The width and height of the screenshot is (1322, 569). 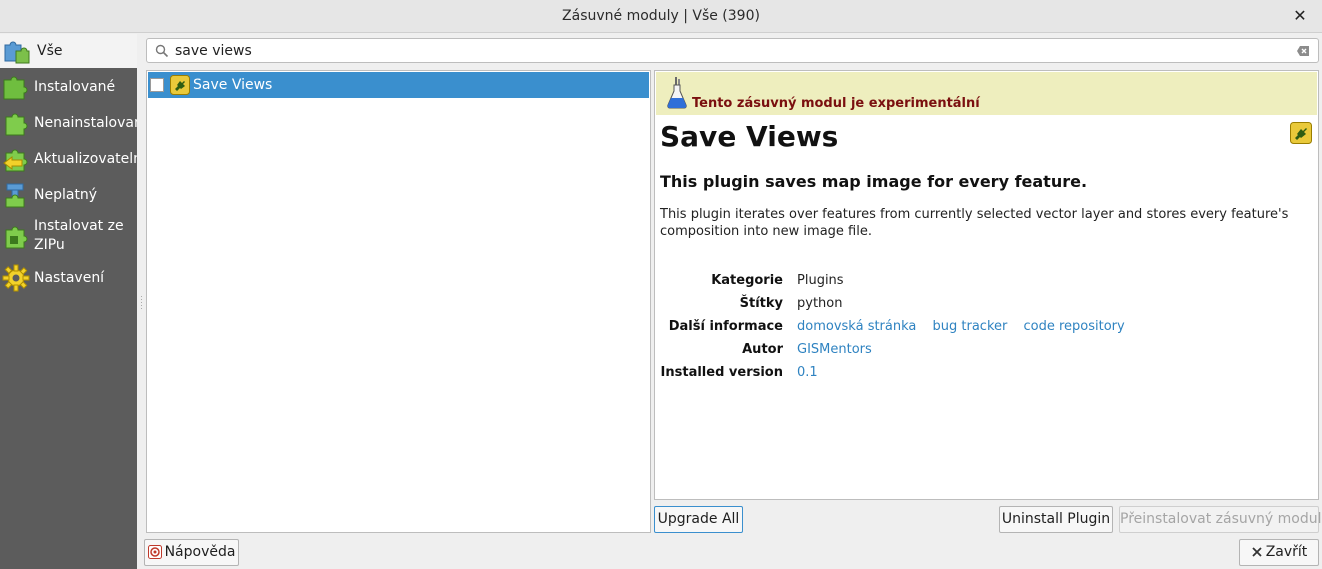 I want to click on meta-row-category: Kategorie Plugins, so click(x=985, y=280).